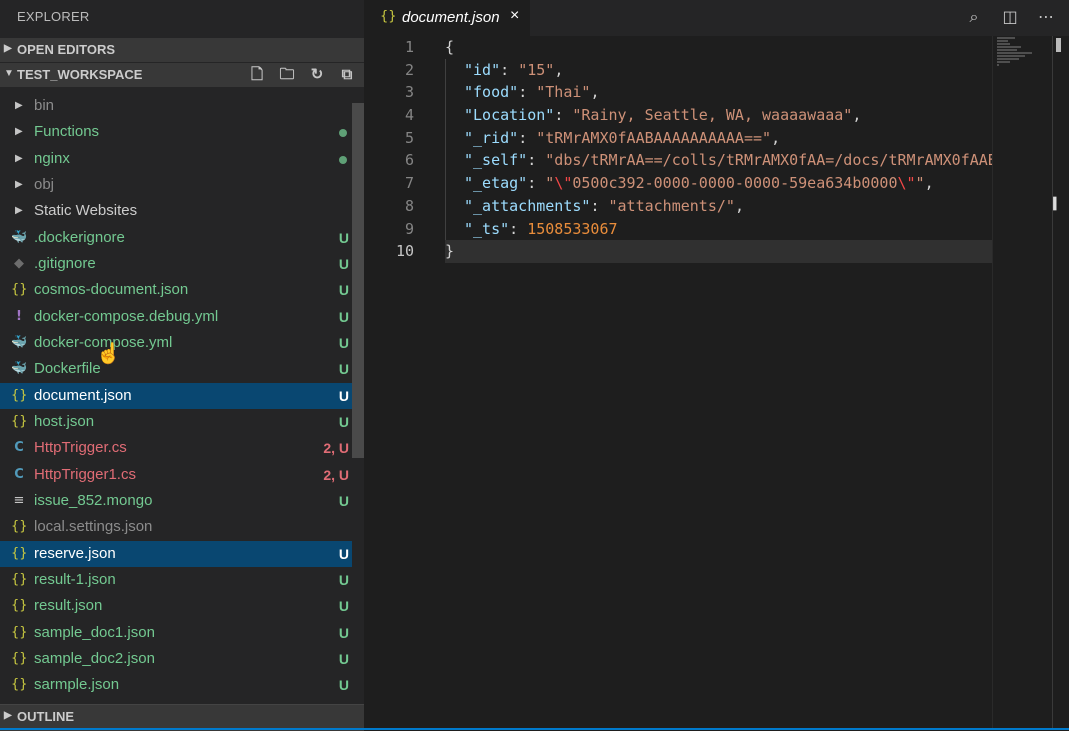 This screenshot has height=731, width=1069. Describe the element at coordinates (176, 501) in the screenshot. I see `file-item: ≡ issue_852.mongo U` at that location.